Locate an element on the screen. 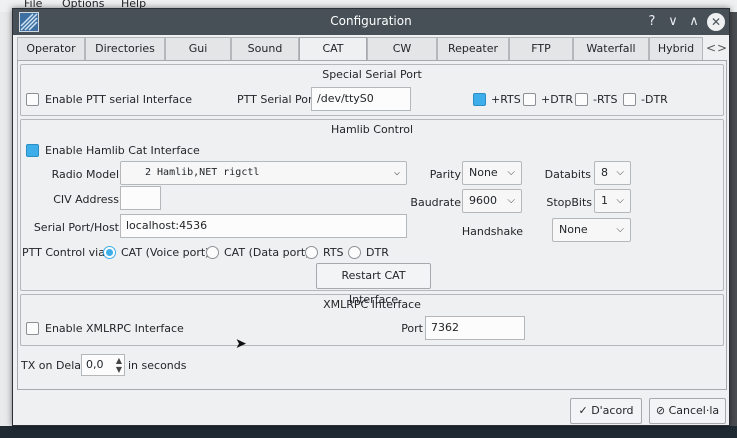 This screenshot has width=737, height=438. stopbits-value: 1 is located at coordinates (604, 200).